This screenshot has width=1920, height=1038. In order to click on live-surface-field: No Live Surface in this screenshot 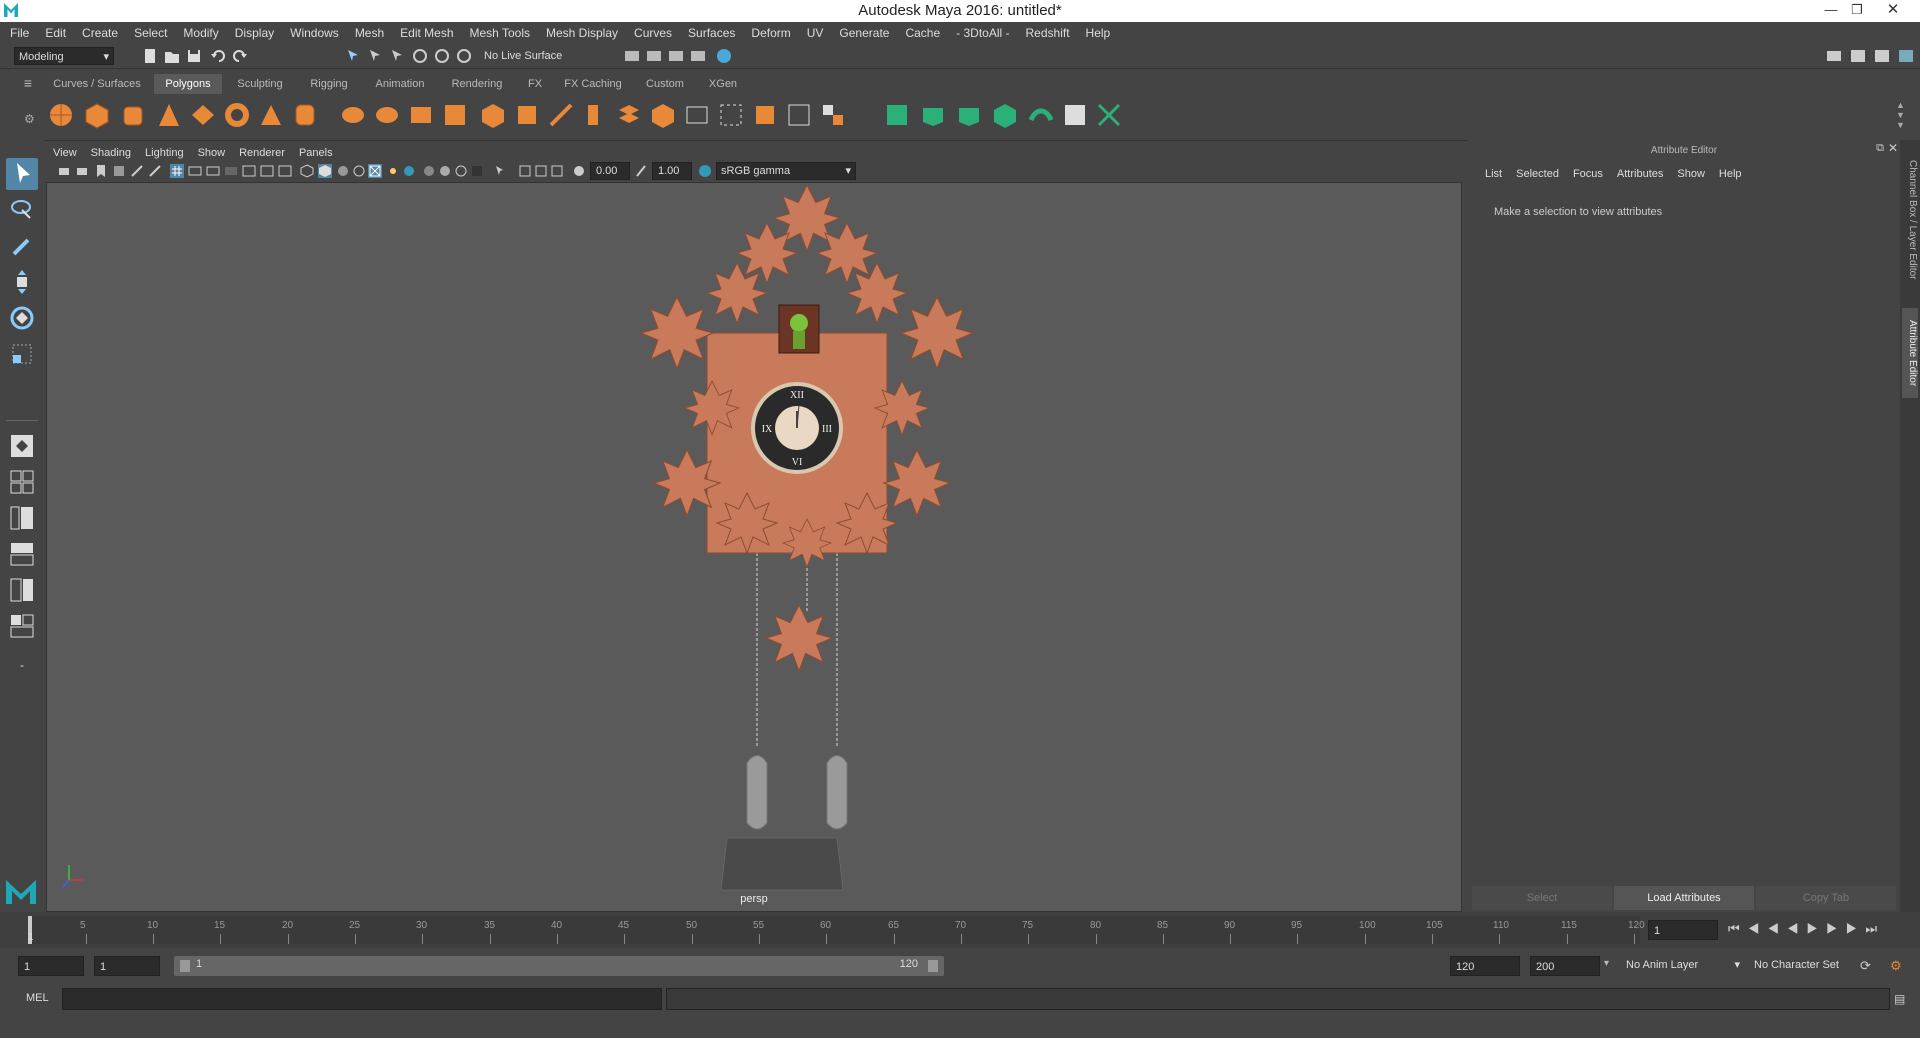, I will do `click(530, 56)`.